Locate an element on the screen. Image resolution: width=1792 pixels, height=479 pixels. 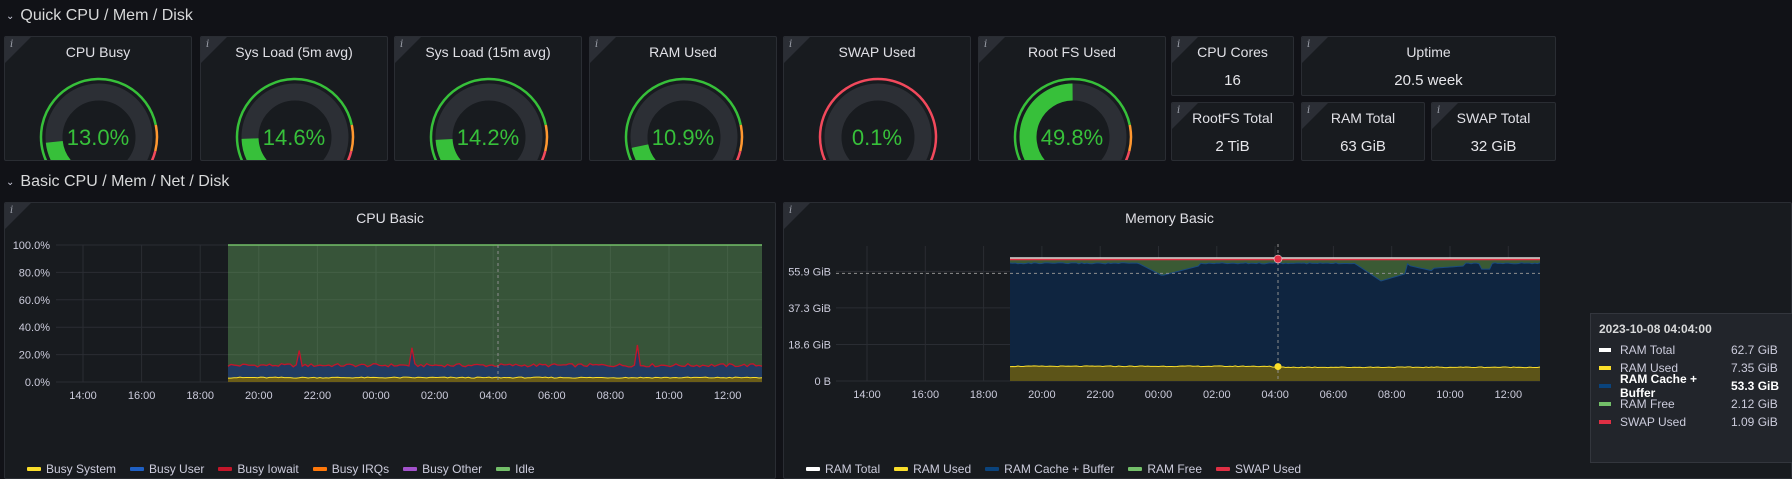
idle-area is located at coordinates (495, 313).